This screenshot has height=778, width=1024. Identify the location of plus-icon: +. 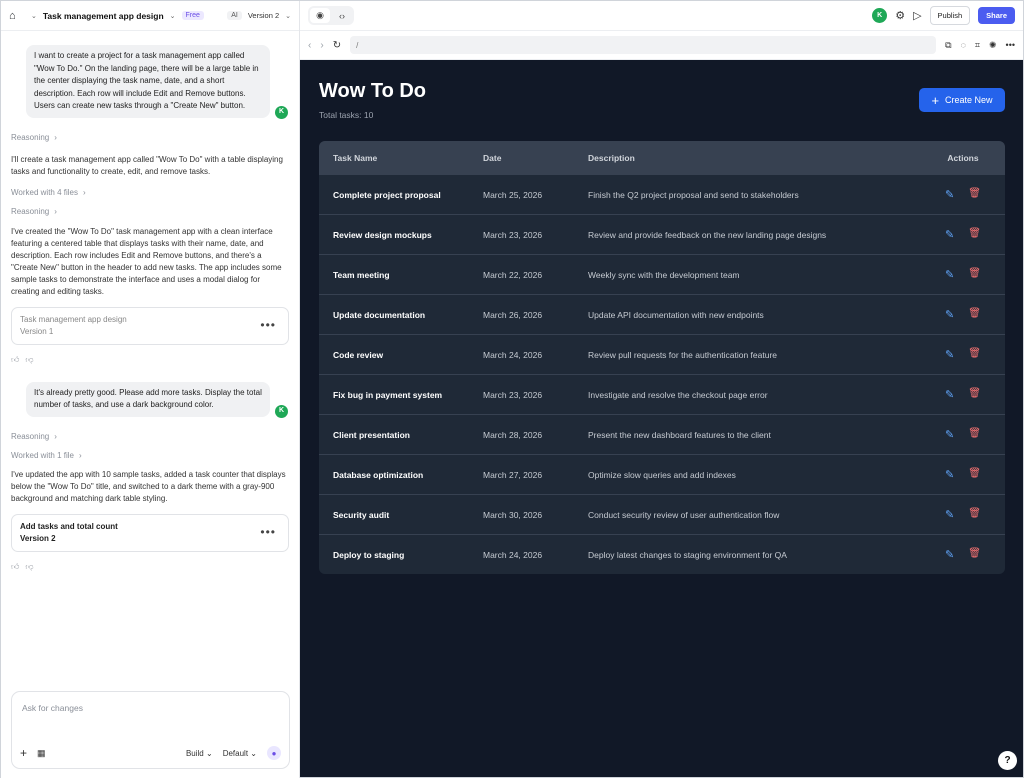
(23, 753).